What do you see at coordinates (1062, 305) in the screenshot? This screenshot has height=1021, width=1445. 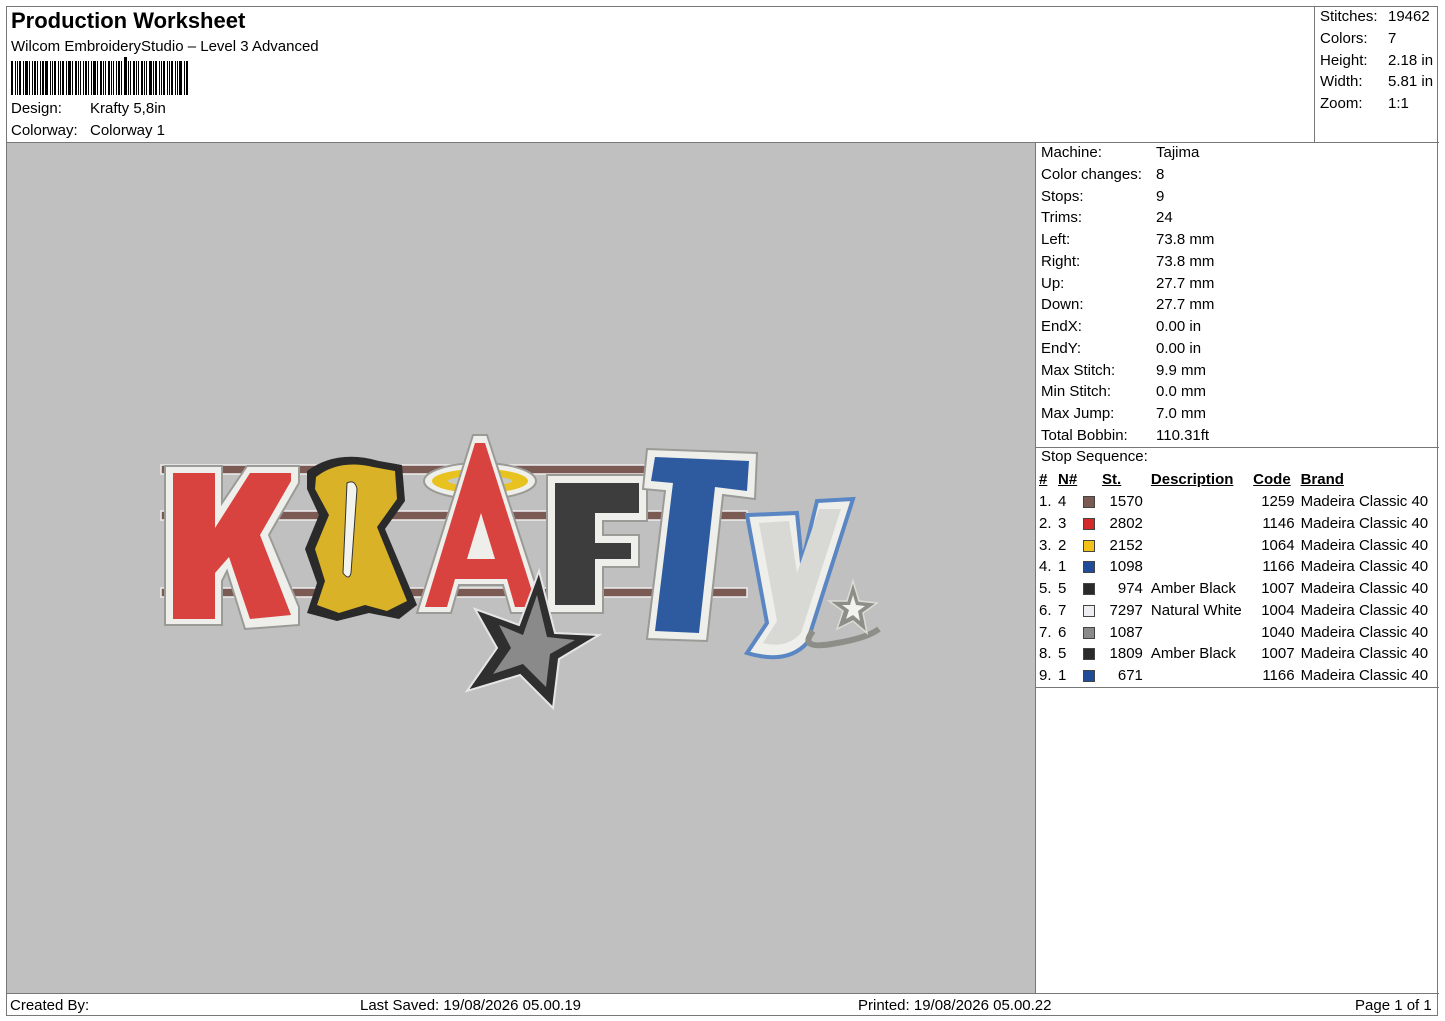 I see `machine-label: Down:` at bounding box center [1062, 305].